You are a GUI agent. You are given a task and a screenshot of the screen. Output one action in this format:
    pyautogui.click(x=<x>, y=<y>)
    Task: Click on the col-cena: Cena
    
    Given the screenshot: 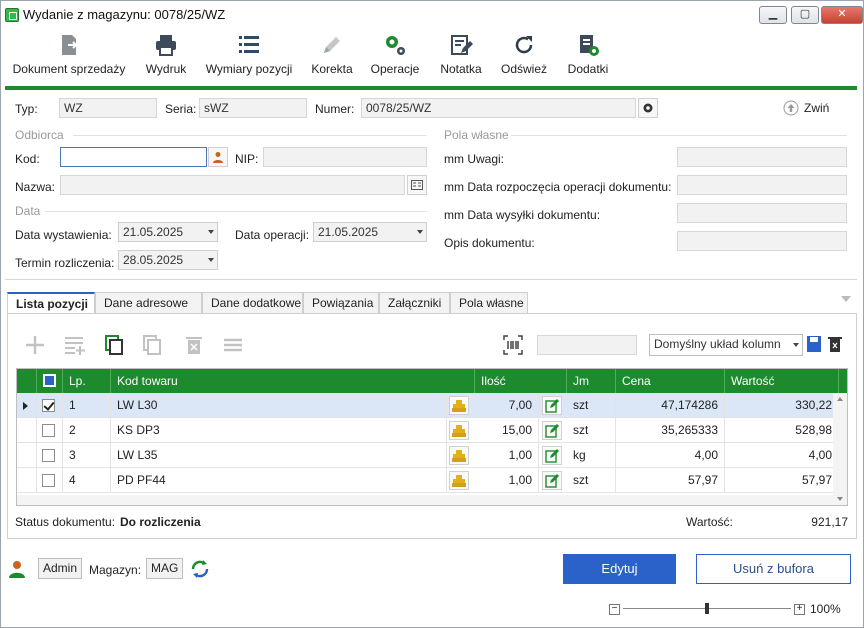 What is the action you would take?
    pyautogui.click(x=670, y=381)
    